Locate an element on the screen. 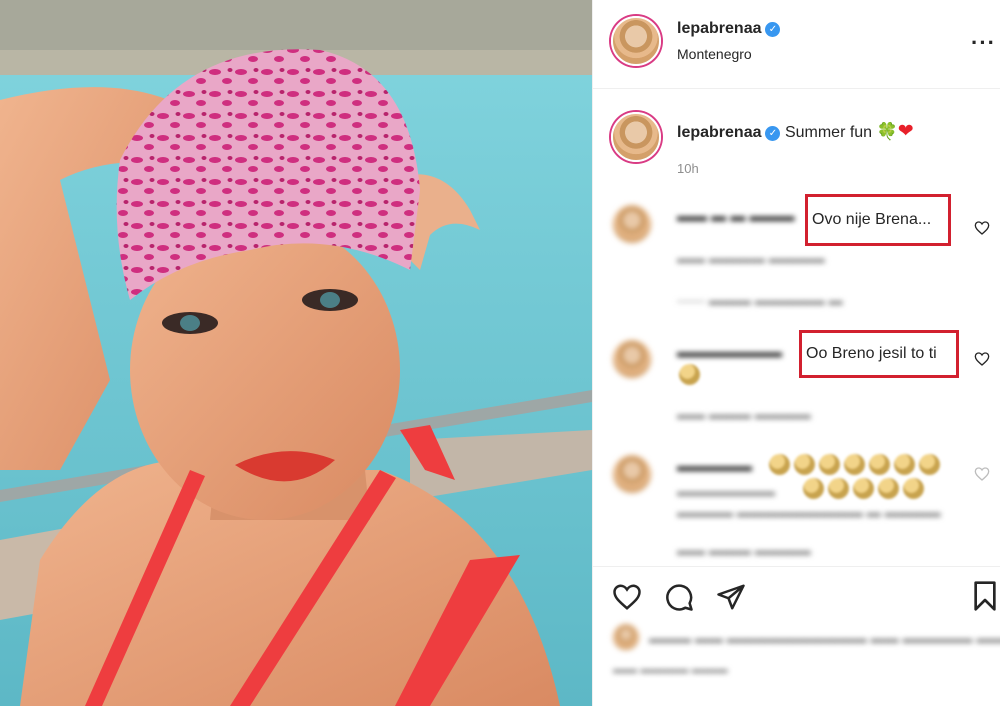 This screenshot has width=1000, height=706. header-username: lepabrenaa ✓ is located at coordinates (729, 29).